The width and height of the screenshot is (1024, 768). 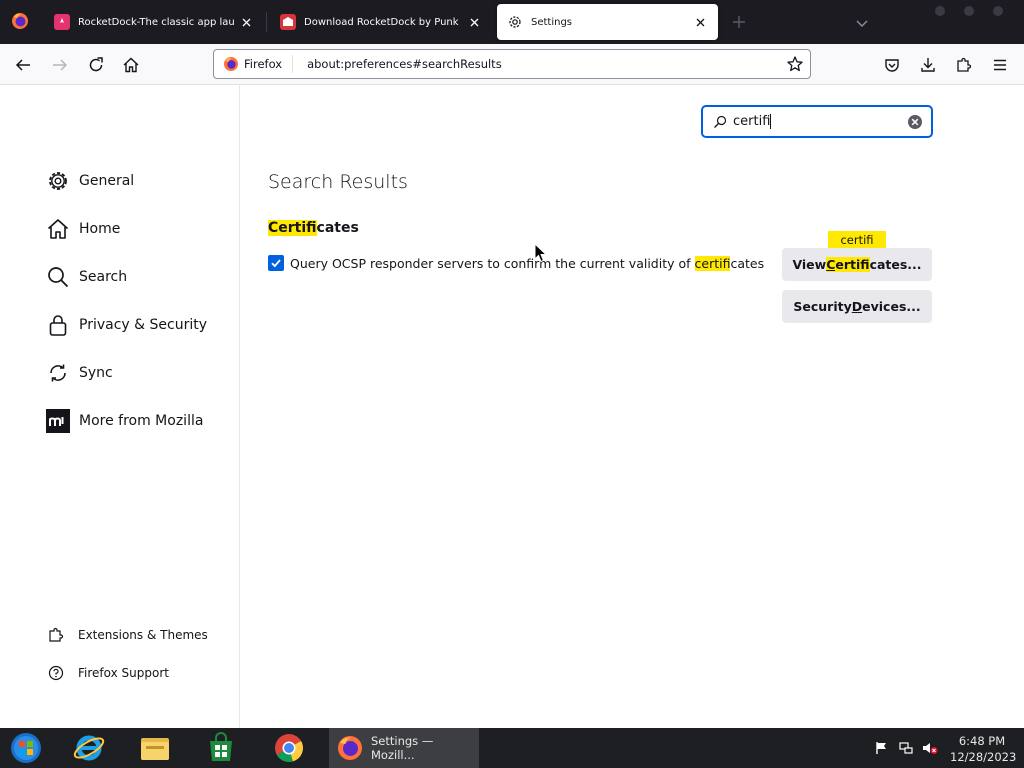 What do you see at coordinates (103, 277) in the screenshot?
I see `sidebar-item-label: Search` at bounding box center [103, 277].